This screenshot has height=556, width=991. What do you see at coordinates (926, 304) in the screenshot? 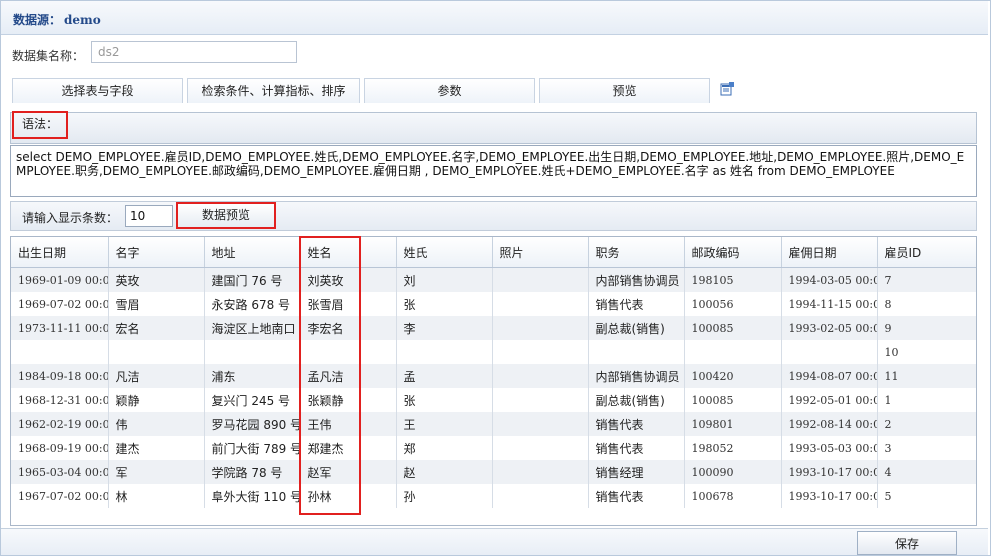
I see `table-cell: 8` at bounding box center [926, 304].